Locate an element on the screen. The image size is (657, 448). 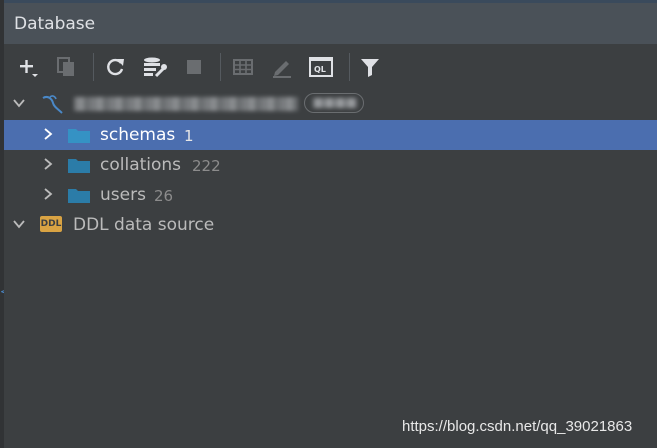
add-icon is located at coordinates (29, 68).